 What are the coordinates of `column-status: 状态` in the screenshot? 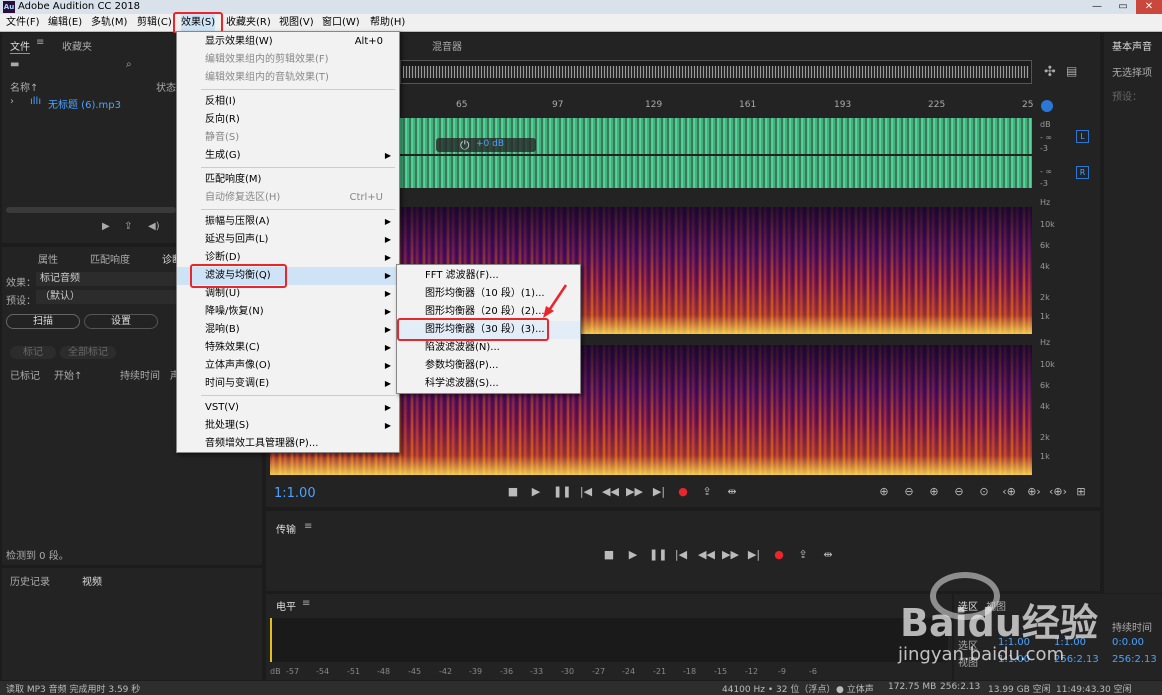 It's located at (166, 86).